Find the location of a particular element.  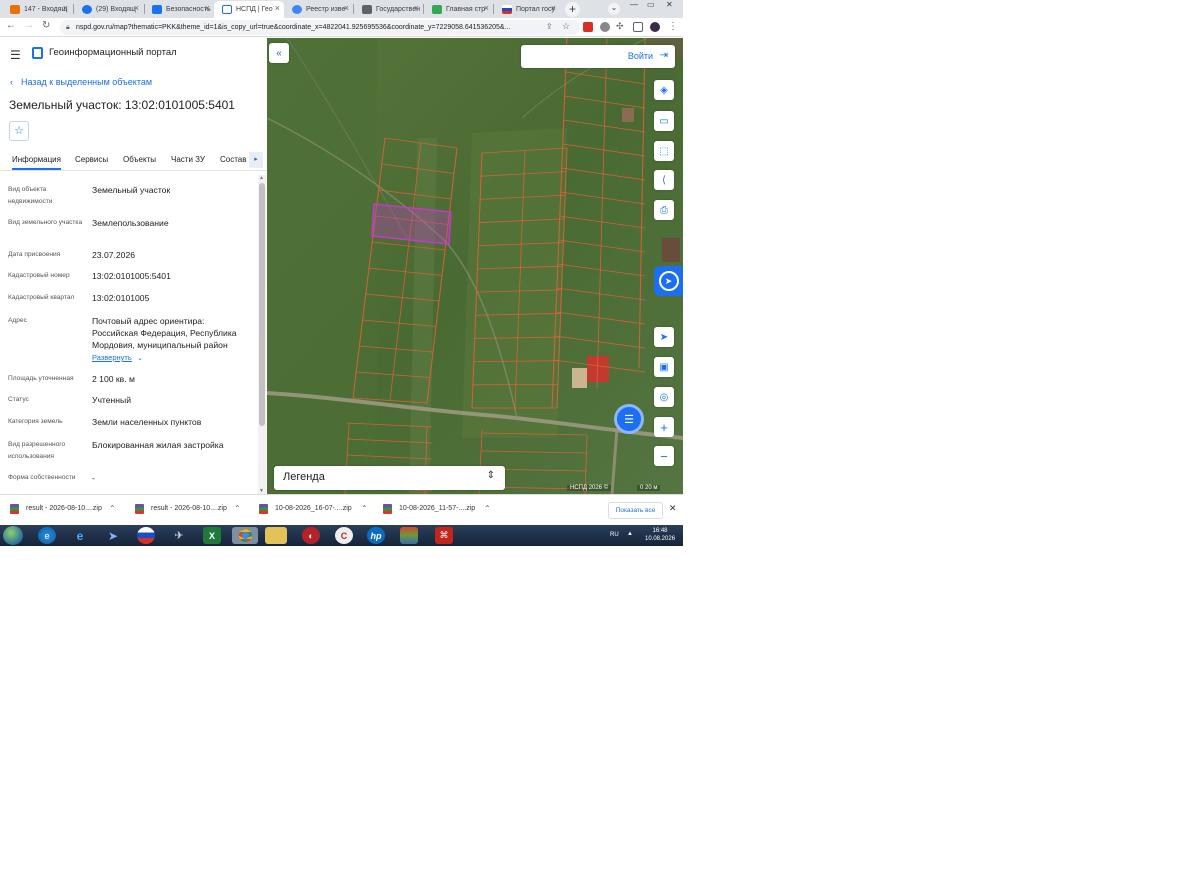

red-app-icon: ◐ is located at coordinates (311, 535).